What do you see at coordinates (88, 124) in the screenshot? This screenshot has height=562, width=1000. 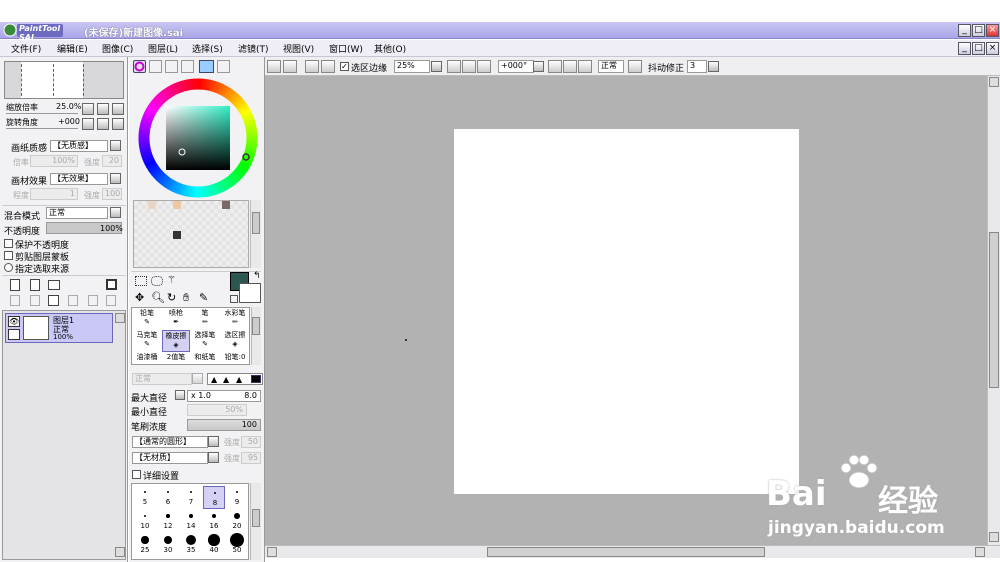 I see `rotate-left-button` at bounding box center [88, 124].